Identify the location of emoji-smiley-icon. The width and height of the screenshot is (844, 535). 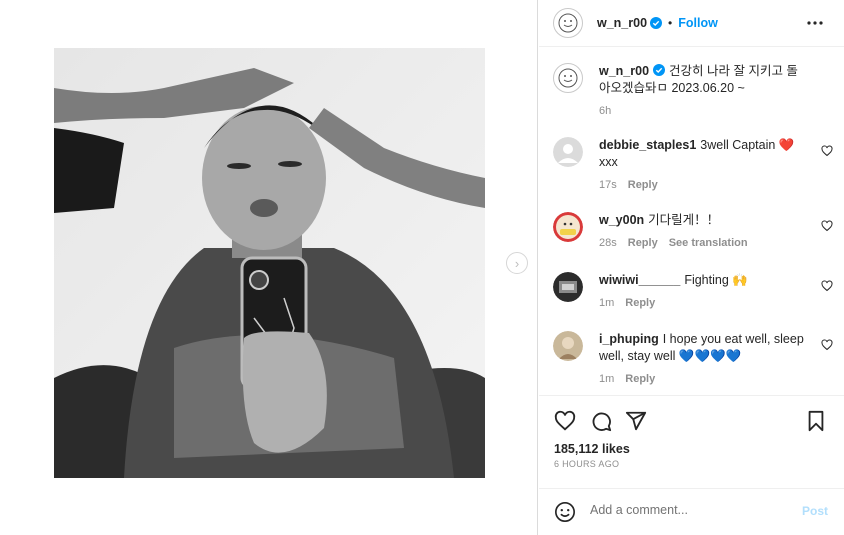
(565, 512).